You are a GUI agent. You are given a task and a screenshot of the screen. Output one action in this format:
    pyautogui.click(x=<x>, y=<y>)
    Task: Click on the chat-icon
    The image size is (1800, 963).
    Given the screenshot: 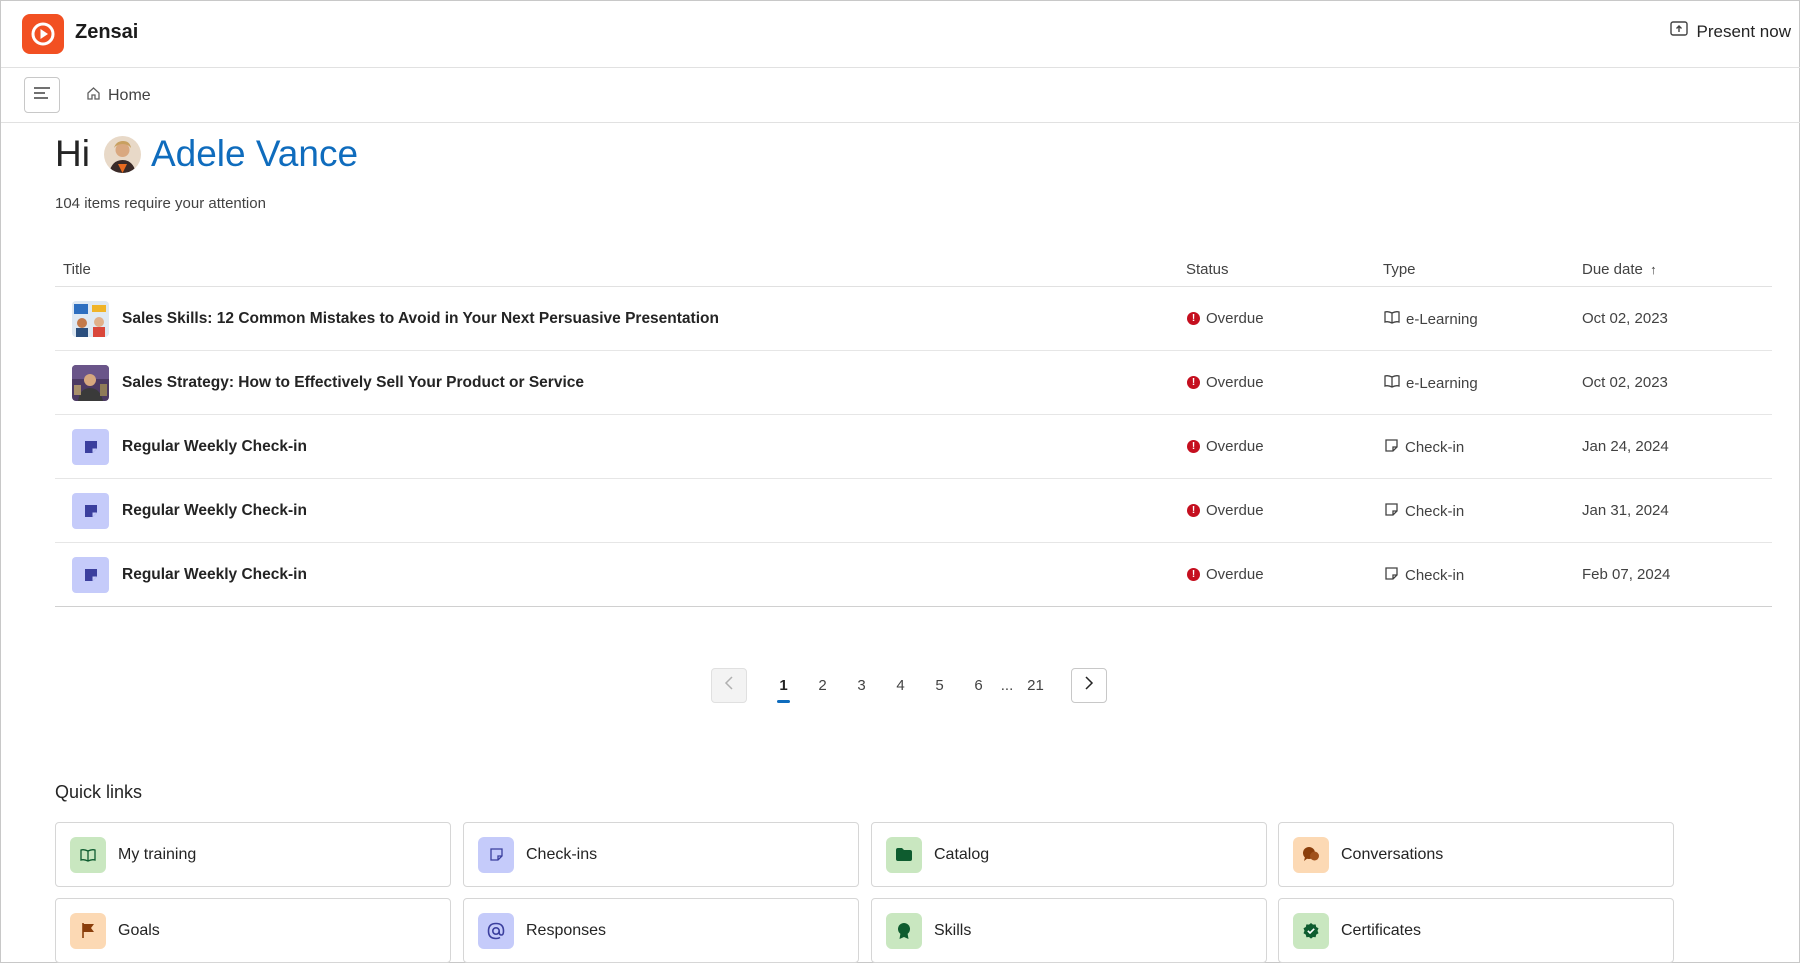 What is the action you would take?
    pyautogui.click(x=1311, y=854)
    